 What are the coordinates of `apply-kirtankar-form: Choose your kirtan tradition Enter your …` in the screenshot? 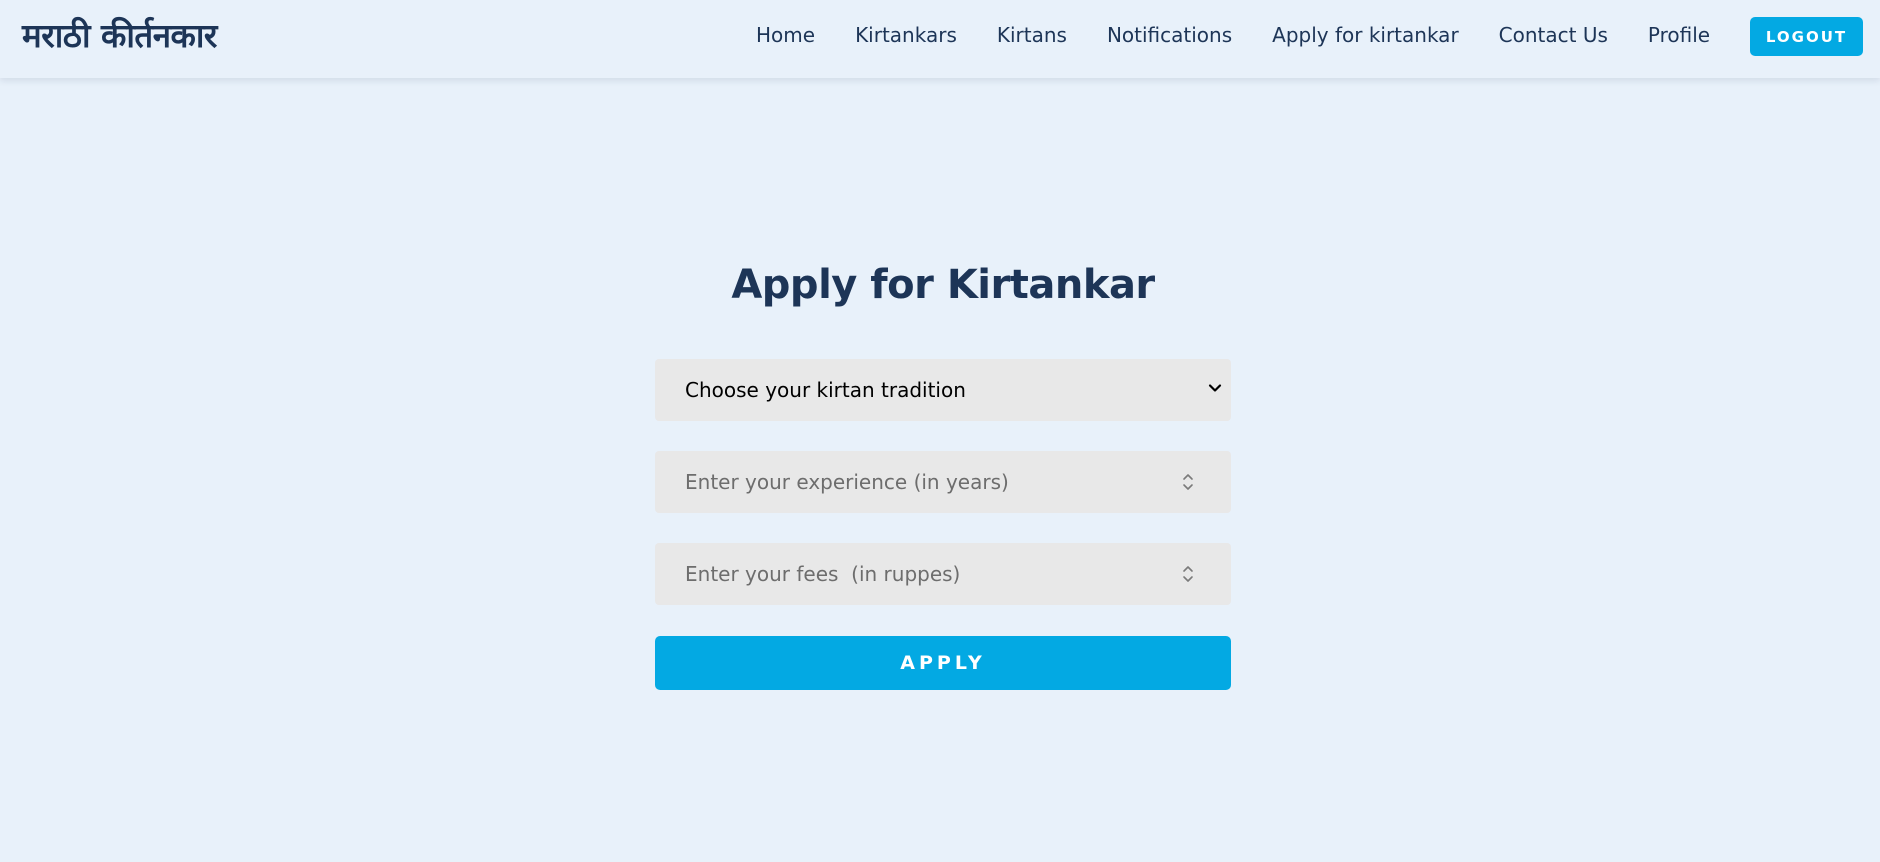 It's located at (943, 524).